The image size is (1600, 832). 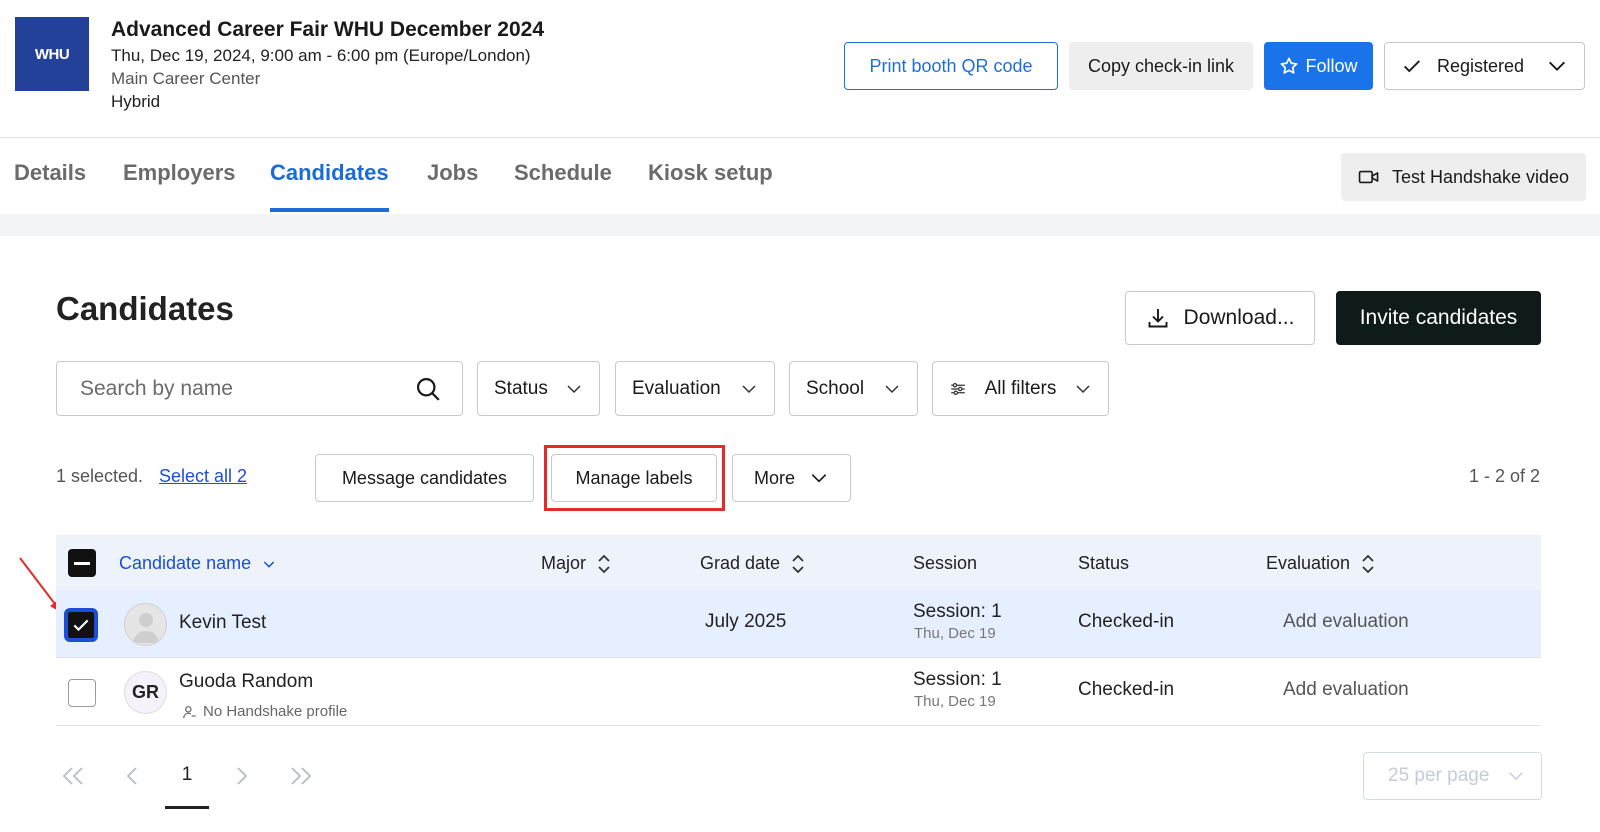 I want to click on user-placeholder-icon, so click(x=145, y=627).